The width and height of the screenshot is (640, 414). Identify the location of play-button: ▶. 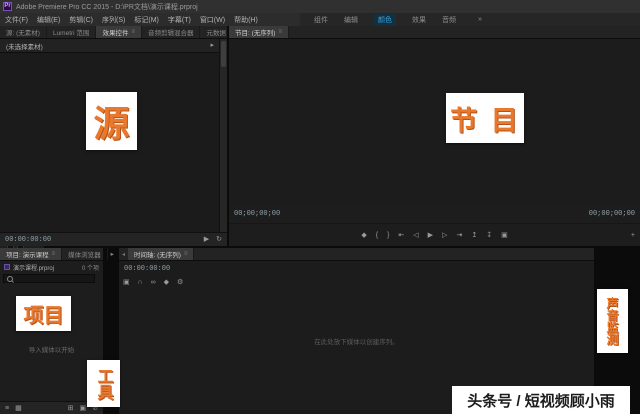
(430, 235).